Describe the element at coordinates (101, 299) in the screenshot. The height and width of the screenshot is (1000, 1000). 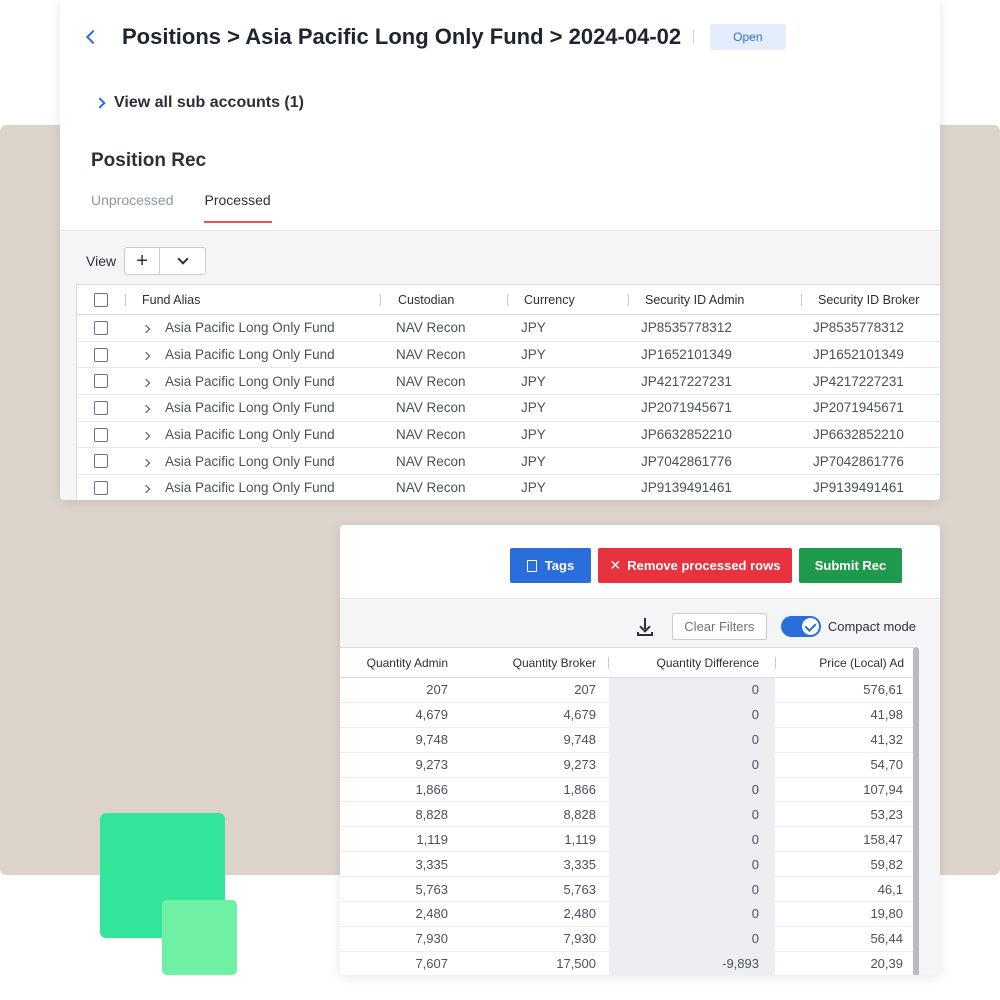
I see `select-all-checkbox` at that location.